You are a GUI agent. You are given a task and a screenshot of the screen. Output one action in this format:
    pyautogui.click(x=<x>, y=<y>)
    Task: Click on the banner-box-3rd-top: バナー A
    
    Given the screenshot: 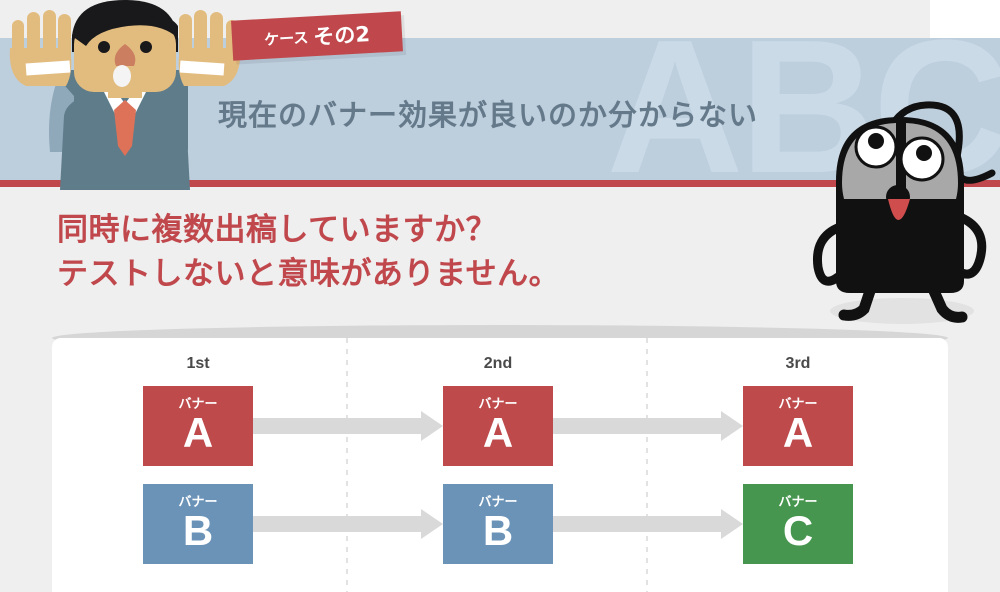 What is the action you would take?
    pyautogui.click(x=798, y=426)
    